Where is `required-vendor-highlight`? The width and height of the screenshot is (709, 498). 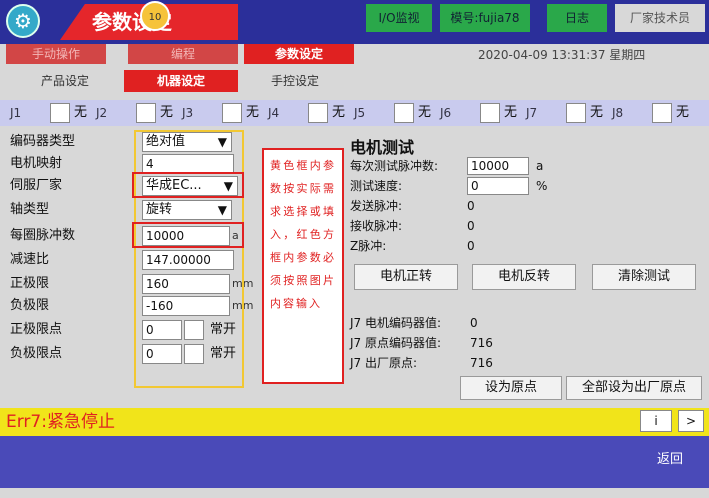 required-vendor-highlight is located at coordinates (188, 185).